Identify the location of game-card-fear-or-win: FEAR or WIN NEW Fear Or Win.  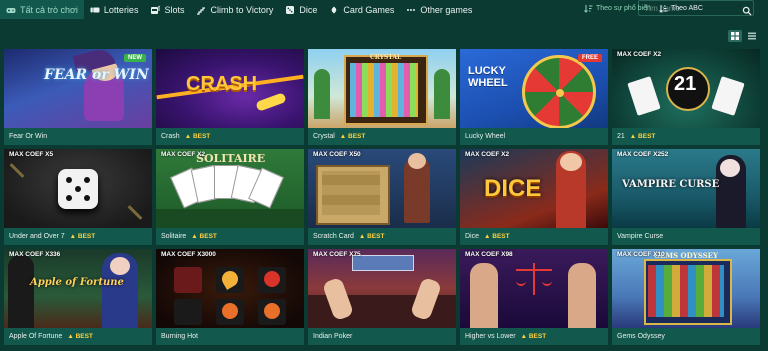
(78, 97).